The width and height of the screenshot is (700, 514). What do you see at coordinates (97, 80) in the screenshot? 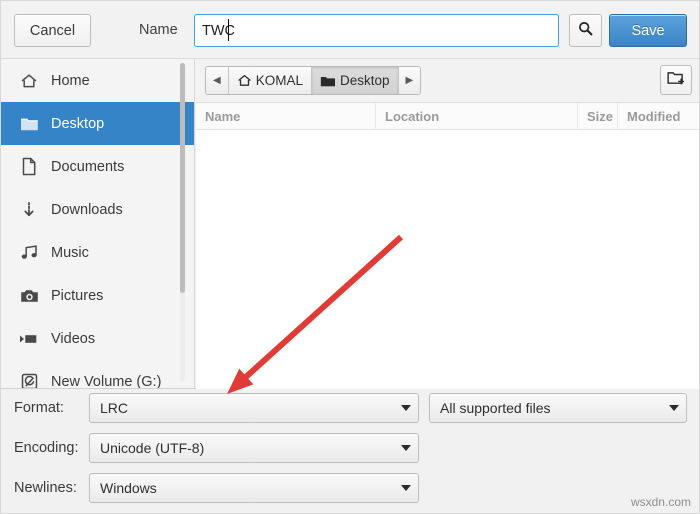
I see `sidebar-item-home: Home` at bounding box center [97, 80].